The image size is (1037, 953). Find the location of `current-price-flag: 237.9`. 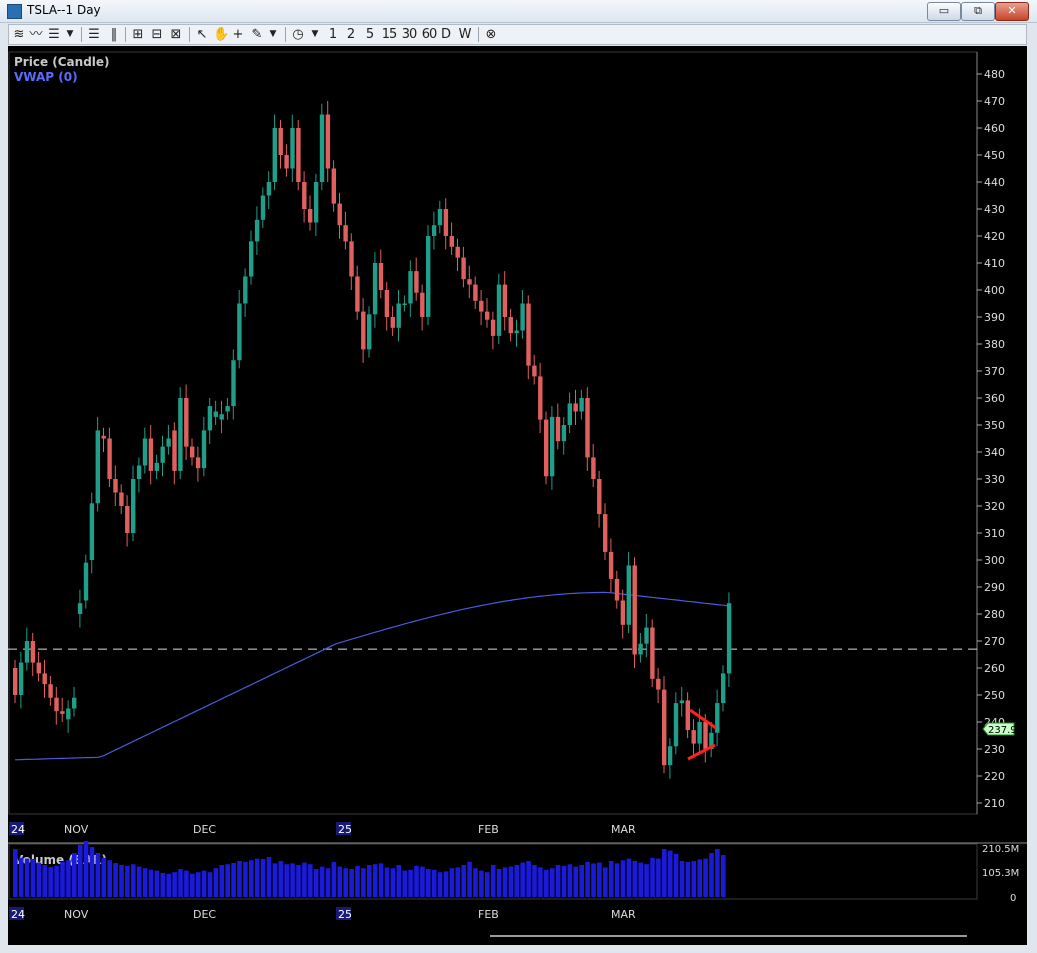

current-price-flag: 237.9 is located at coordinates (999, 729).